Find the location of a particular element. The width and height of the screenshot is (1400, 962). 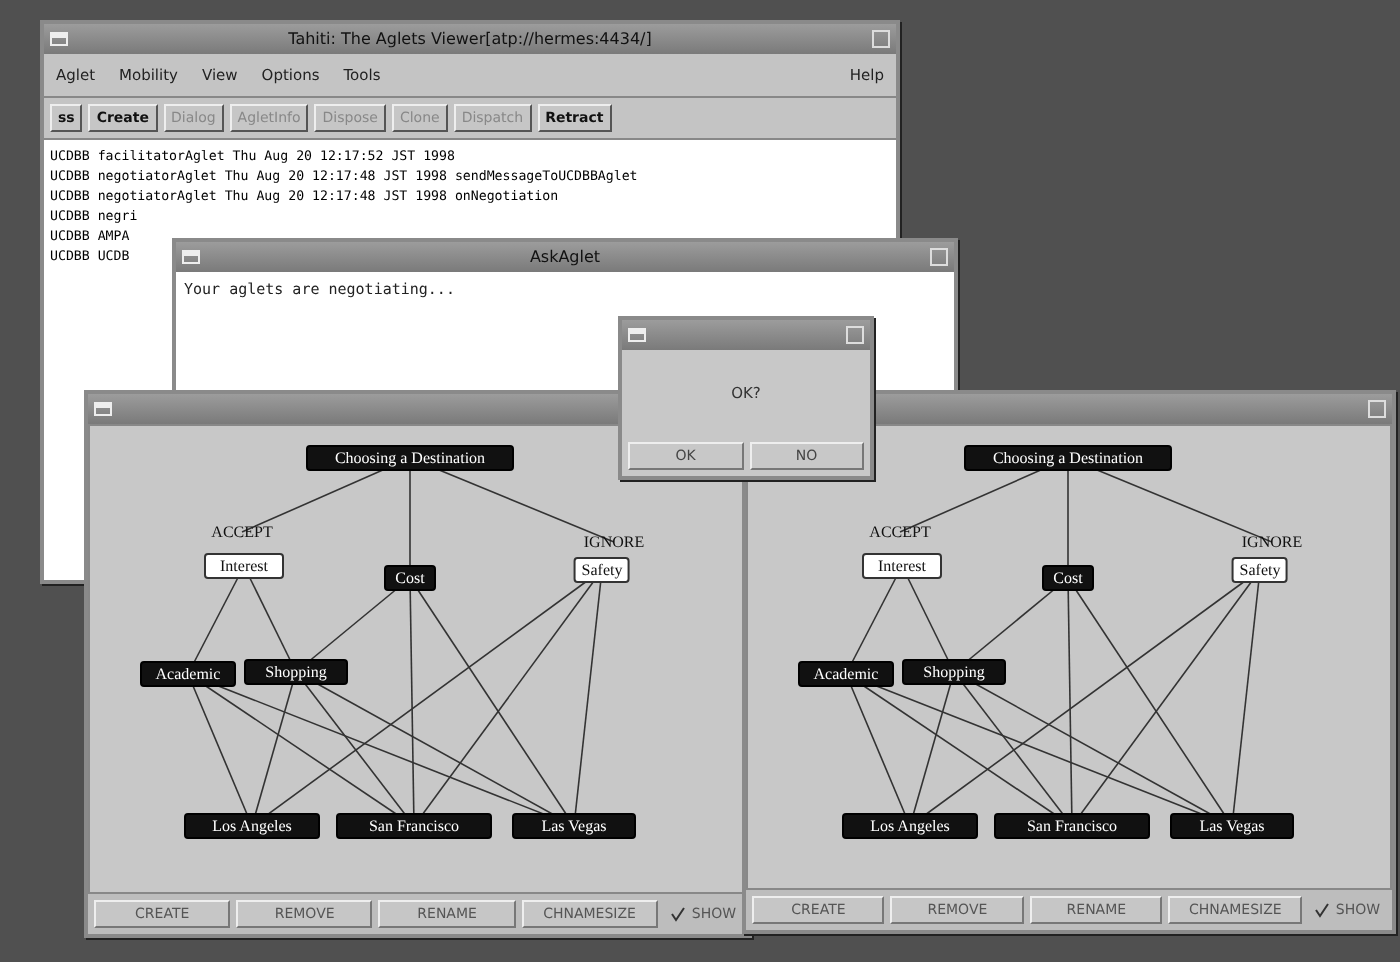

window-title: AskAglet is located at coordinates (565, 257).